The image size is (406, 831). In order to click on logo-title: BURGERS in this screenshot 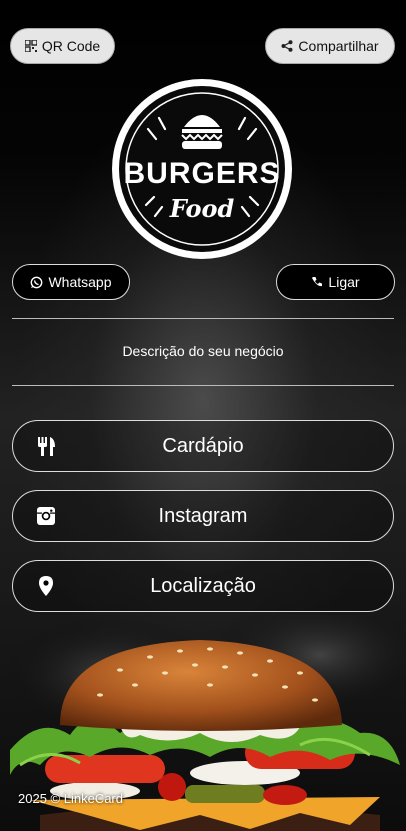, I will do `click(201, 173)`.